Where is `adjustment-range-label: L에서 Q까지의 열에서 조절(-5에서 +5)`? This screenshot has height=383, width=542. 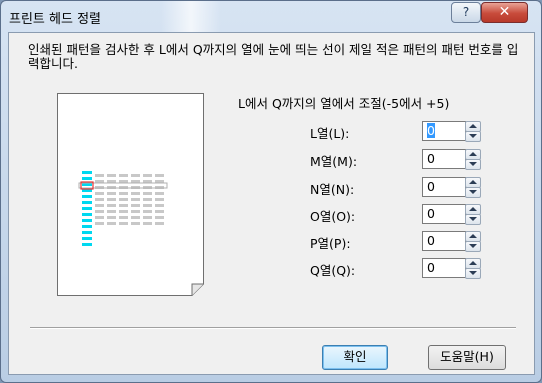
adjustment-range-label: L에서 Q까지의 열에서 조절(-5에서 +5) is located at coordinates (344, 103).